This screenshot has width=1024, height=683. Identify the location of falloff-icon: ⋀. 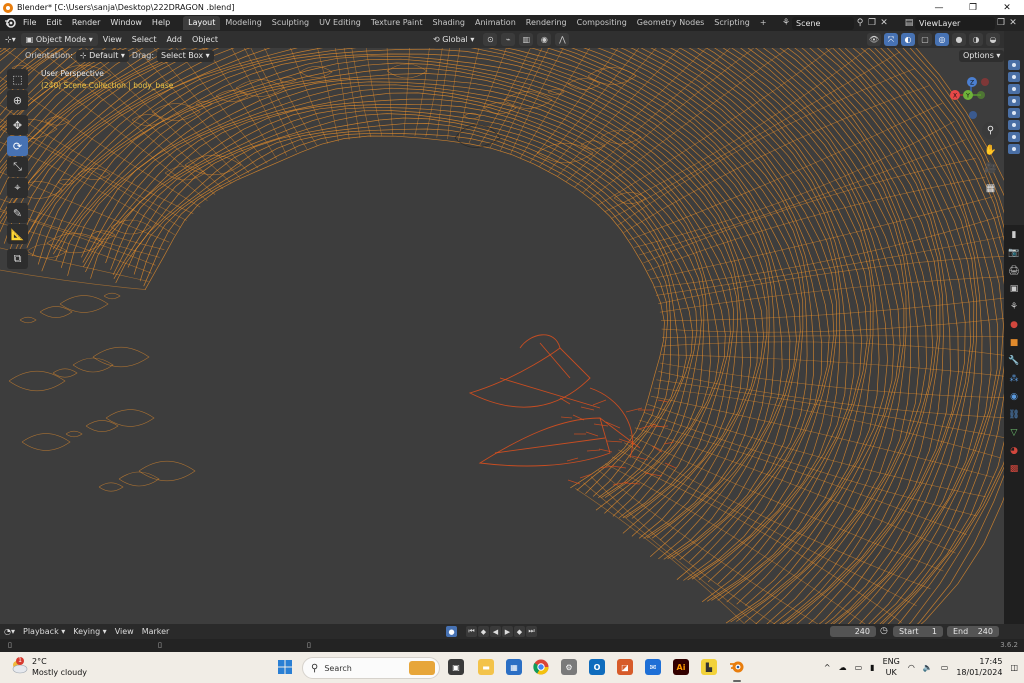
(562, 39).